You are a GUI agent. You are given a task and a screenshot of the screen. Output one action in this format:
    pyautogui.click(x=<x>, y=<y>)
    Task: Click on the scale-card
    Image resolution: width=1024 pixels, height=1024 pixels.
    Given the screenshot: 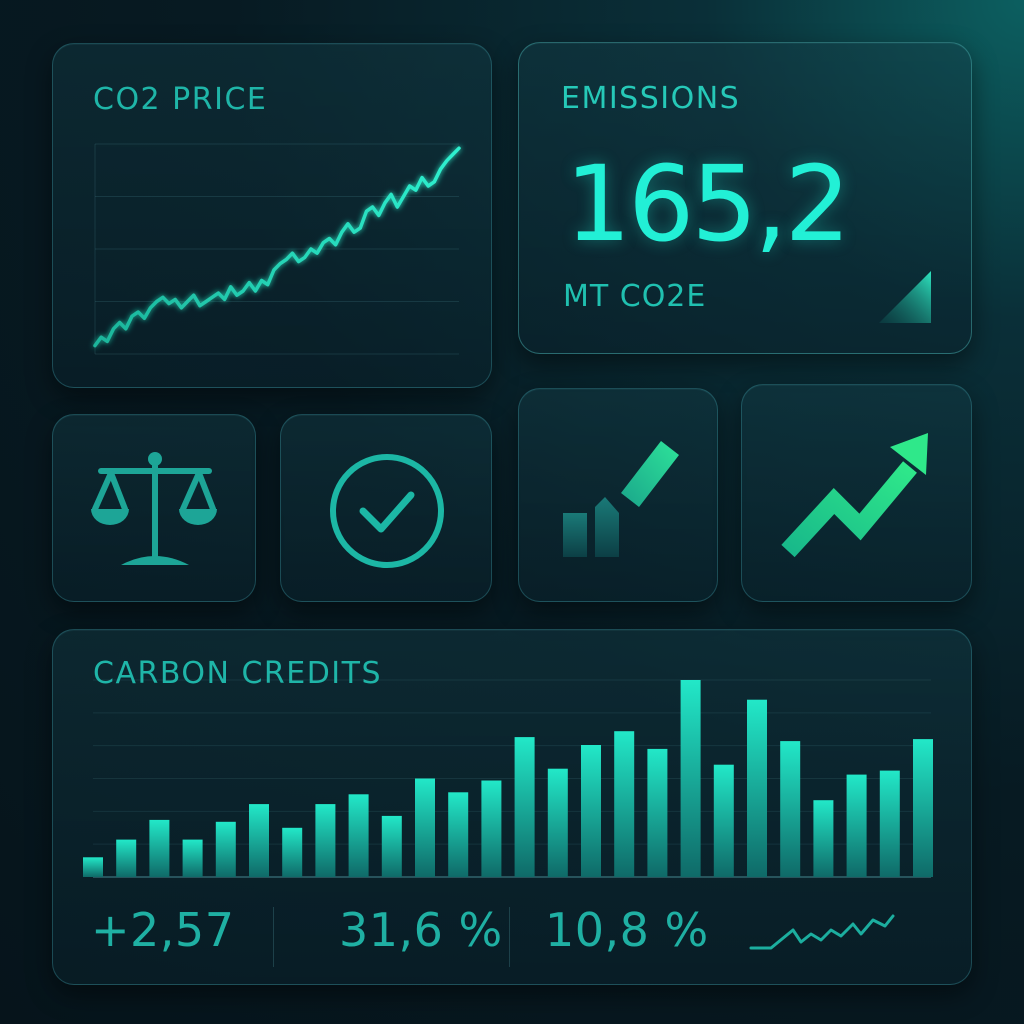 What is the action you would take?
    pyautogui.click(x=154, y=508)
    